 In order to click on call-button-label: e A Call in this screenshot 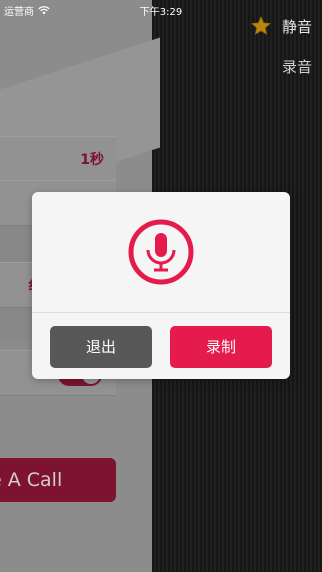, I will do `click(31, 480)`.